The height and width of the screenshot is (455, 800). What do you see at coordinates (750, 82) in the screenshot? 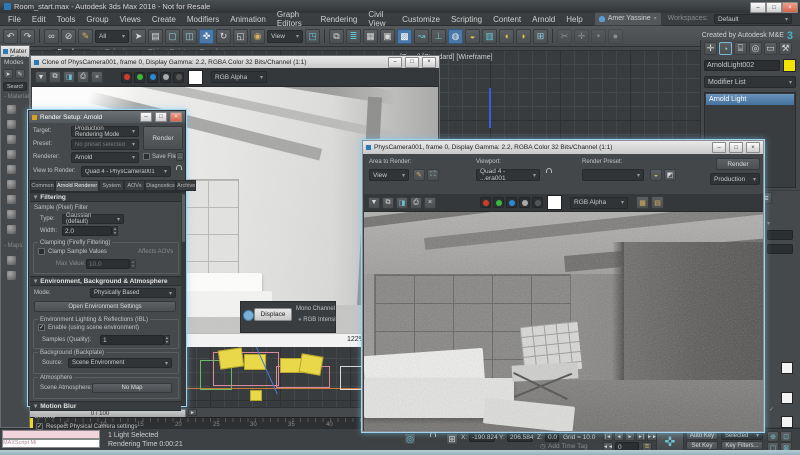
I see `modifier-list-dropdown: Modifier List ▾` at bounding box center [750, 82].